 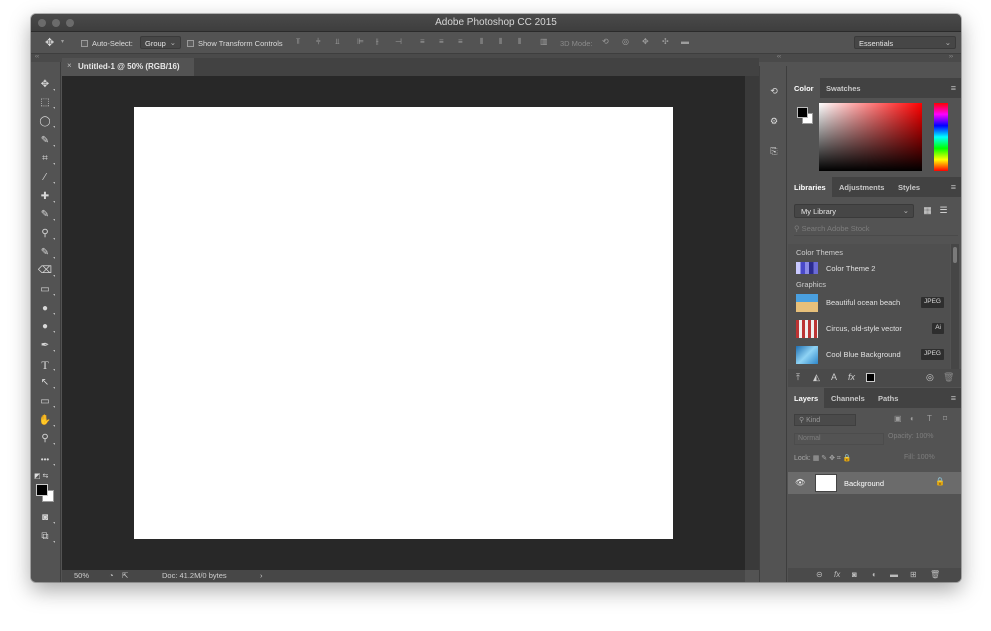 What do you see at coordinates (800, 482) in the screenshot?
I see `visibility-eye-icon: 👁` at bounding box center [800, 482].